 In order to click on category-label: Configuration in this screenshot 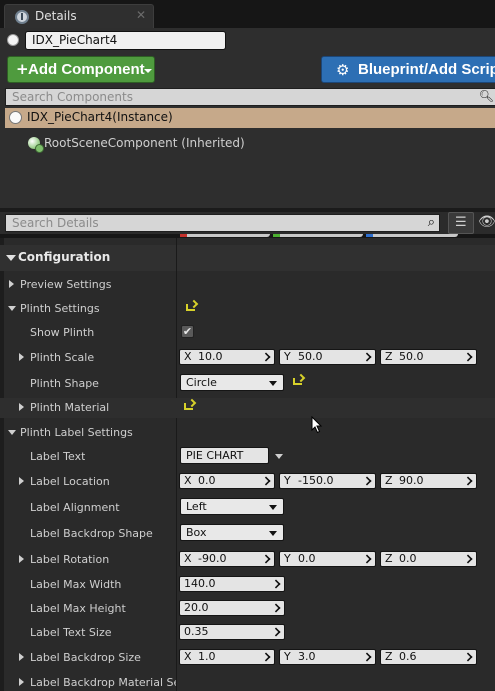, I will do `click(64, 257)`.